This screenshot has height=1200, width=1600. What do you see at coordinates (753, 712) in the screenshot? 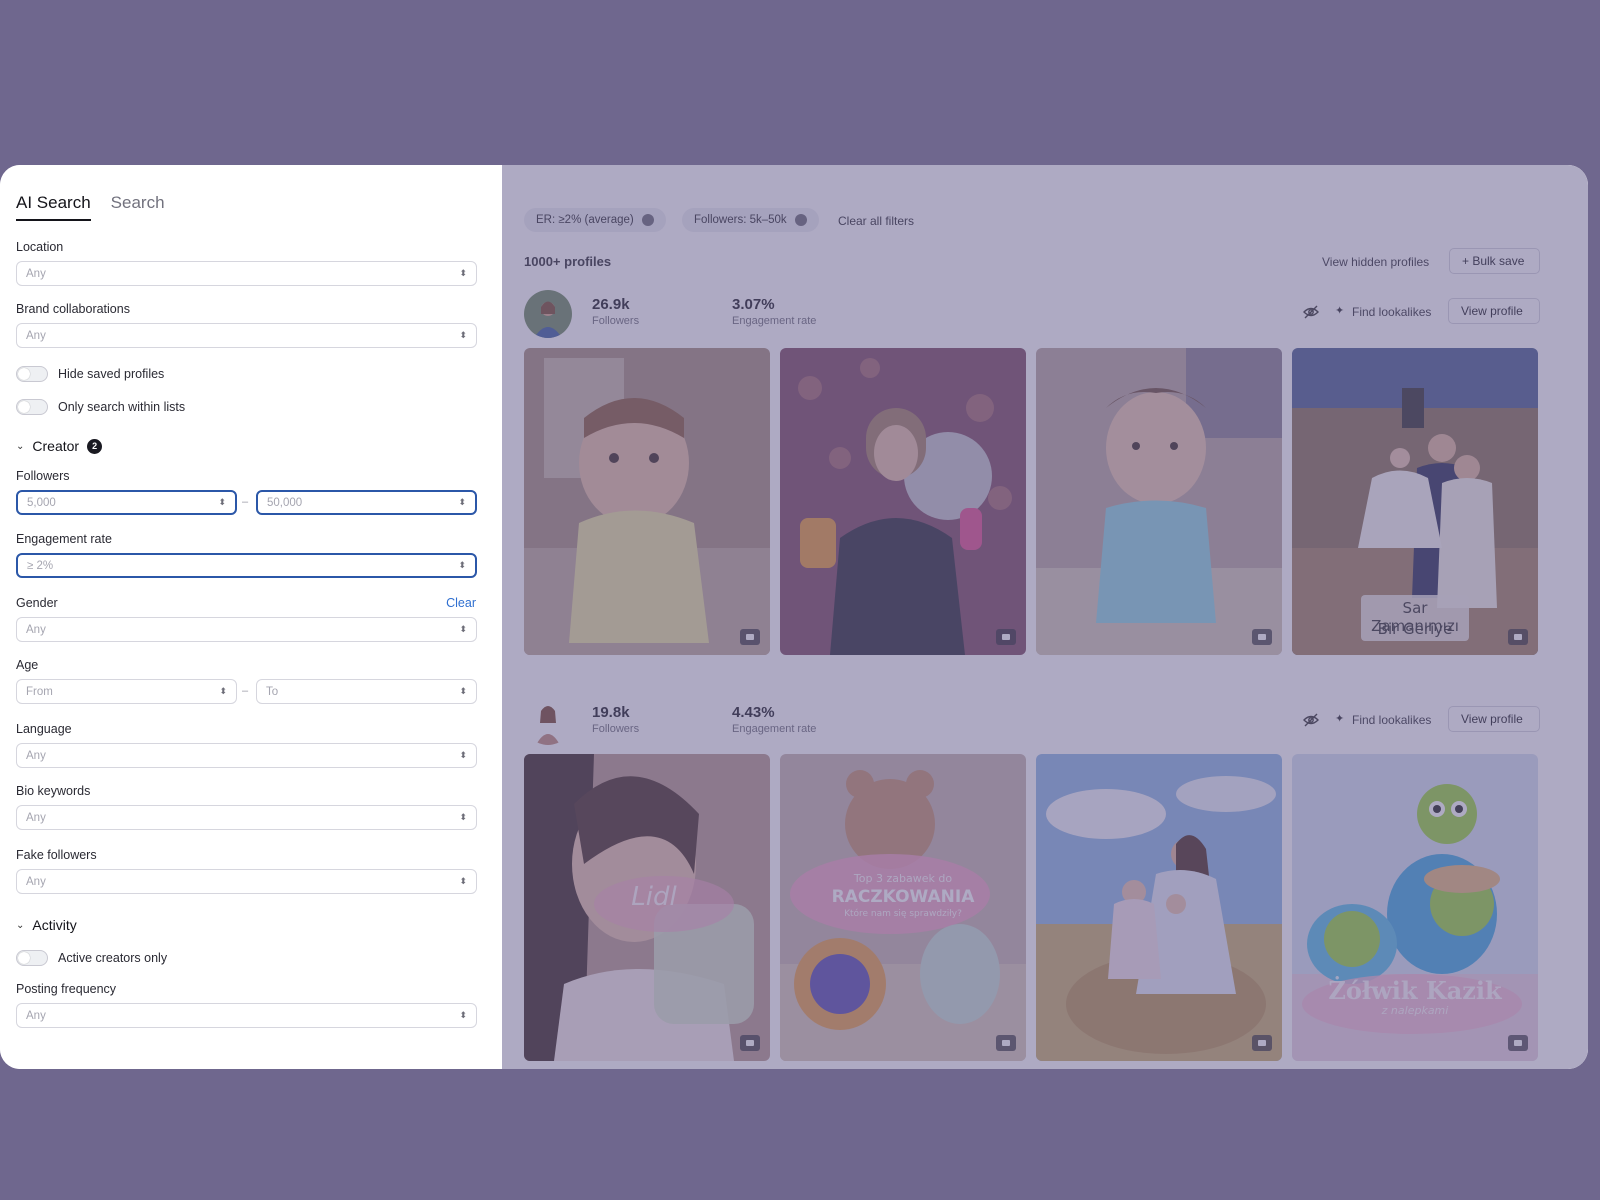
I see `engagement-rate-value: 4.43%` at bounding box center [753, 712].